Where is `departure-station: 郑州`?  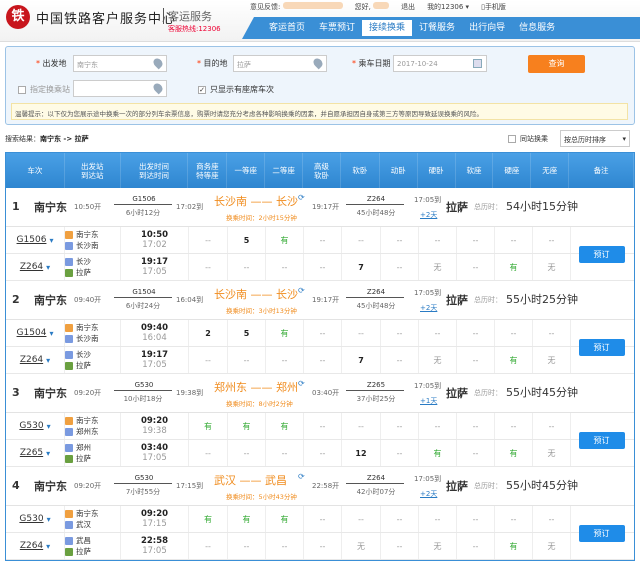 departure-station: 郑州 is located at coordinates (83, 447).